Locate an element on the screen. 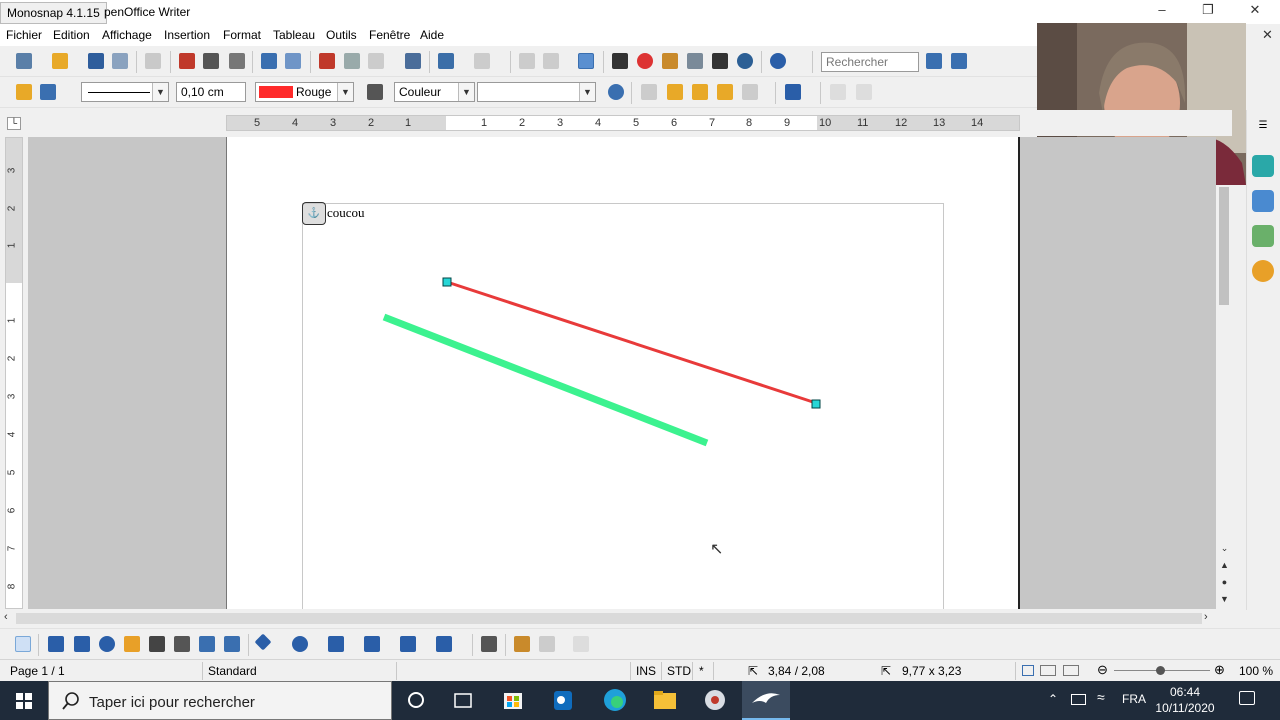 The image size is (1280, 720). navigator-icon is located at coordinates (645, 61).